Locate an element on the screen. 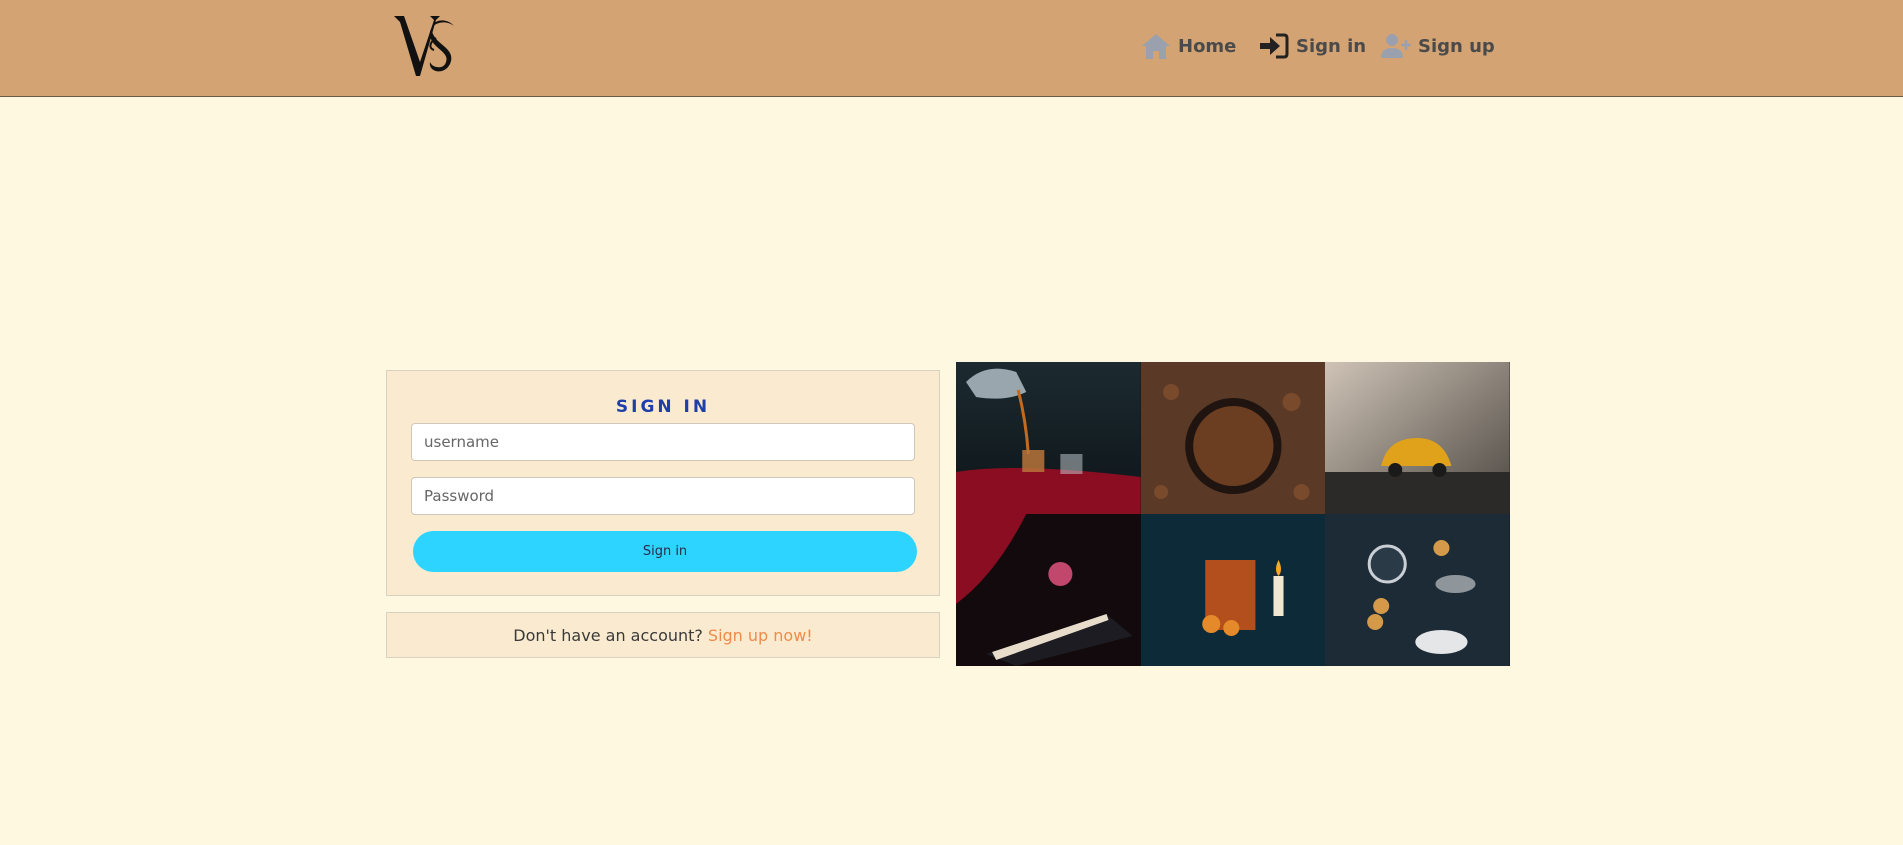 This screenshot has height=845, width=1903. nav-home: Home is located at coordinates (1188, 46).